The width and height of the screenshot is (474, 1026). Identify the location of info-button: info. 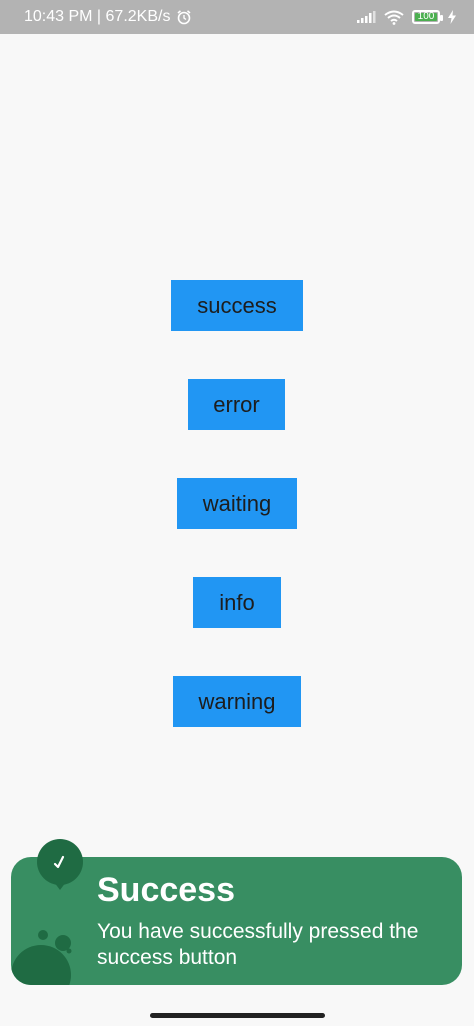
(237, 602).